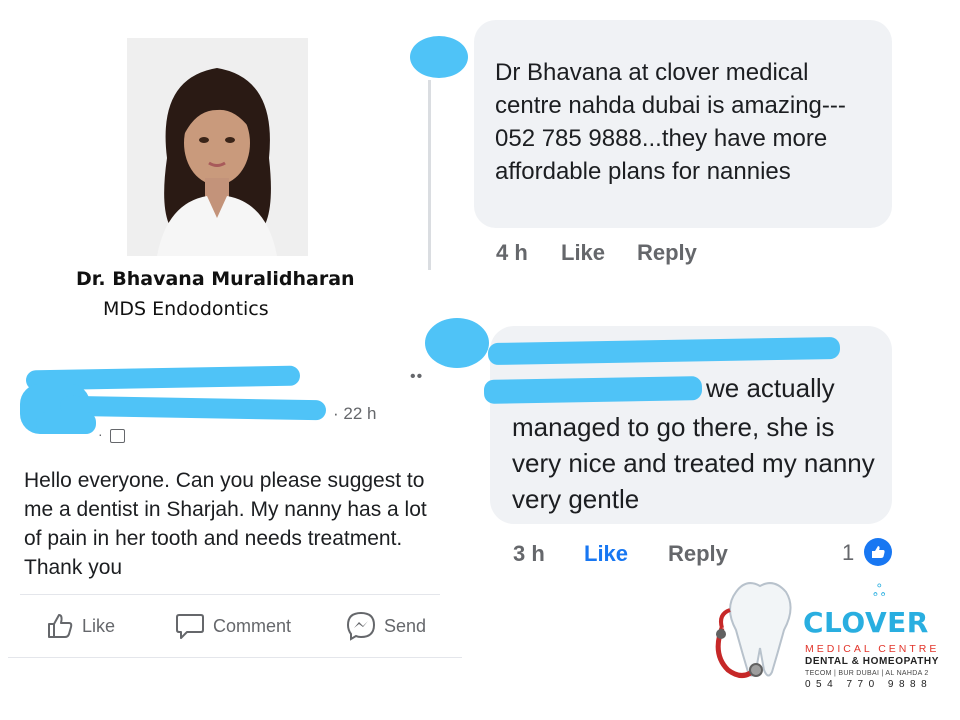 Image resolution: width=960 pixels, height=720 pixels. What do you see at coordinates (872, 661) in the screenshot?
I see `logo-services: DENTAL & HOMEOPATHY` at bounding box center [872, 661].